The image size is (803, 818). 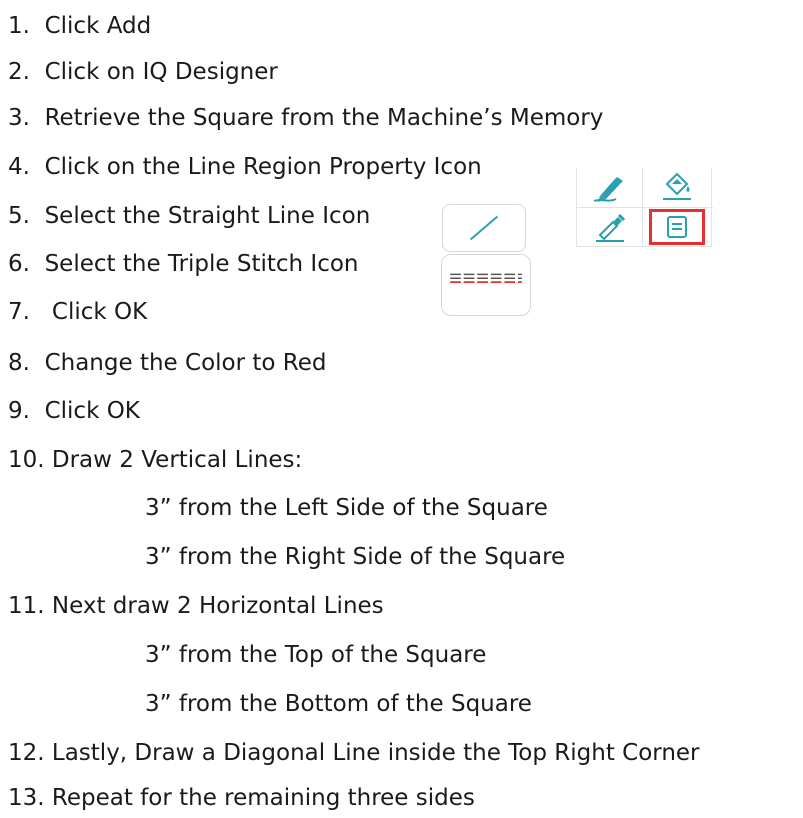 I want to click on step-number: 11., so click(x=26, y=606).